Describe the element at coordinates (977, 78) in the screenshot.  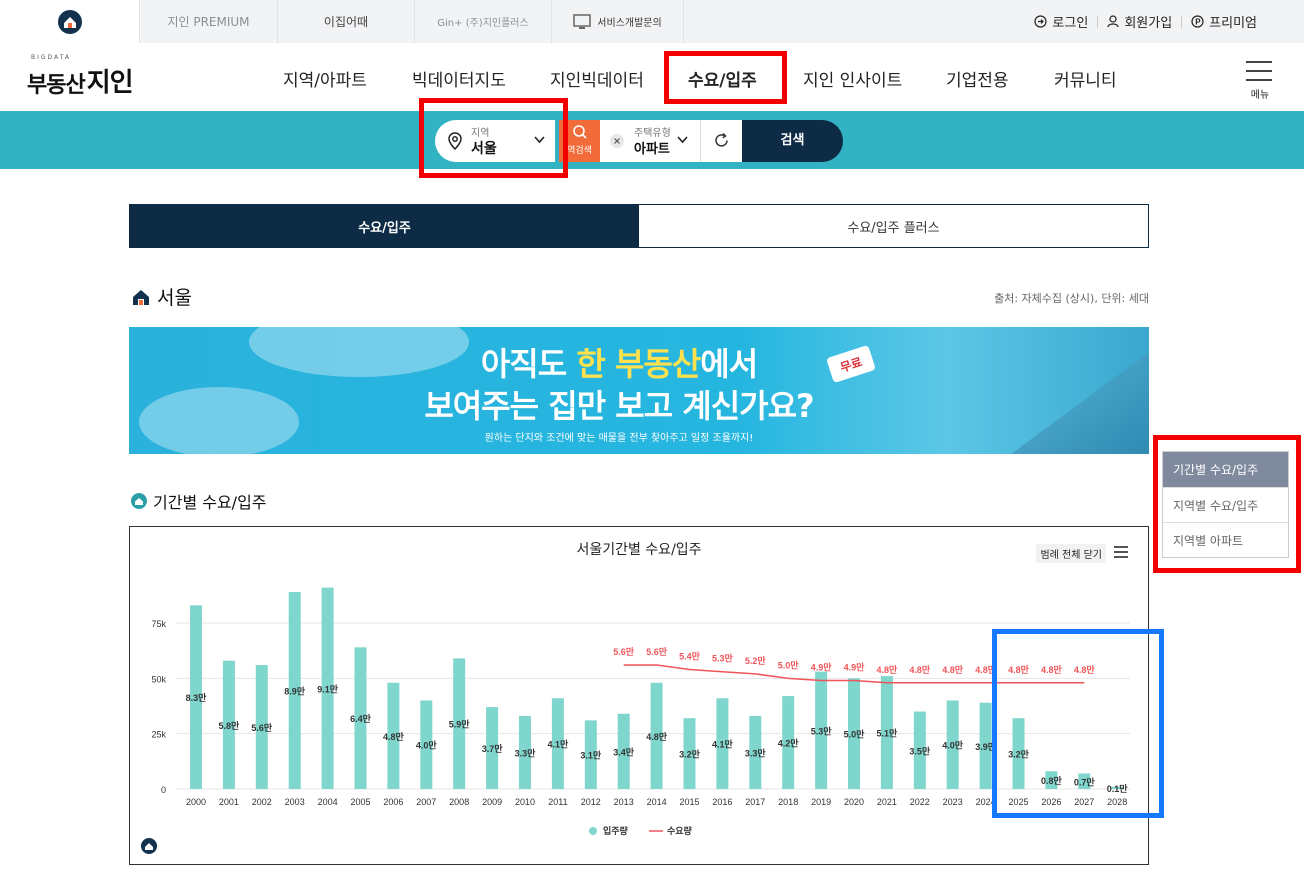
I see `nav-item-enterprise: 기업전용` at that location.